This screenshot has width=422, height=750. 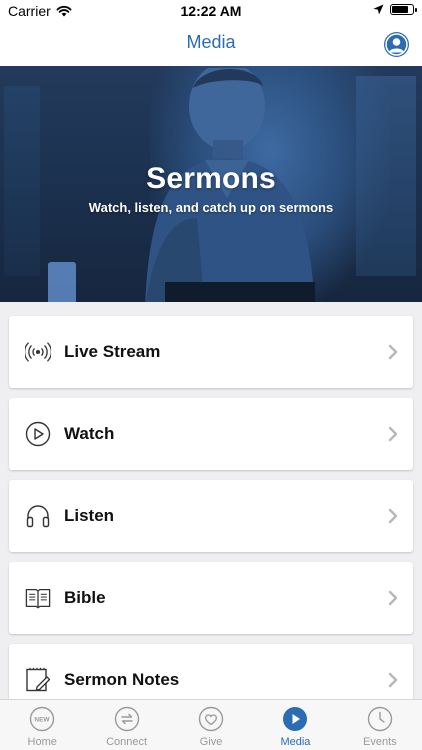 I want to click on headphones-icon, so click(x=38, y=516).